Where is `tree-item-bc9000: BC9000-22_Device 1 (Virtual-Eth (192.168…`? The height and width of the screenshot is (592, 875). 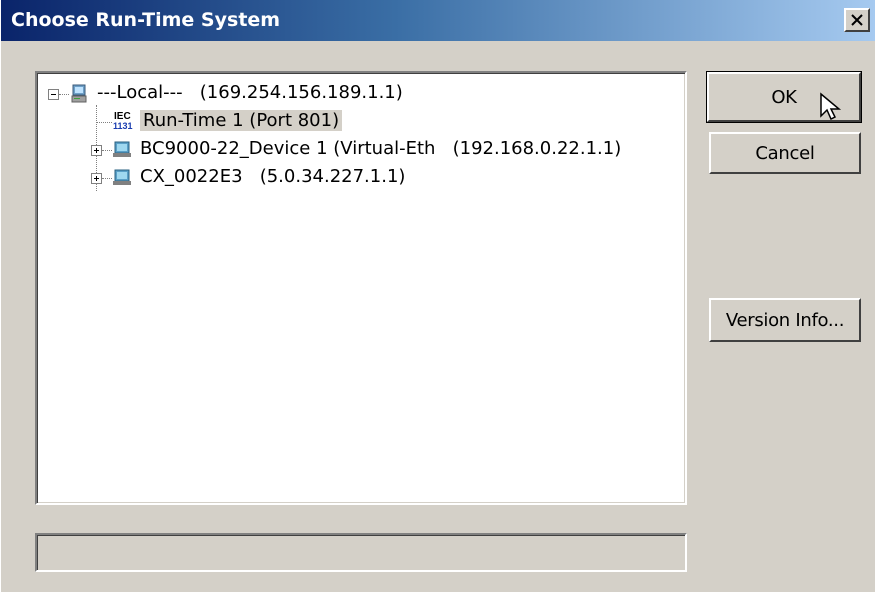 tree-item-bc9000: BC9000-22_Device 1 (Virtual-Eth (192.168… is located at coordinates (380, 148).